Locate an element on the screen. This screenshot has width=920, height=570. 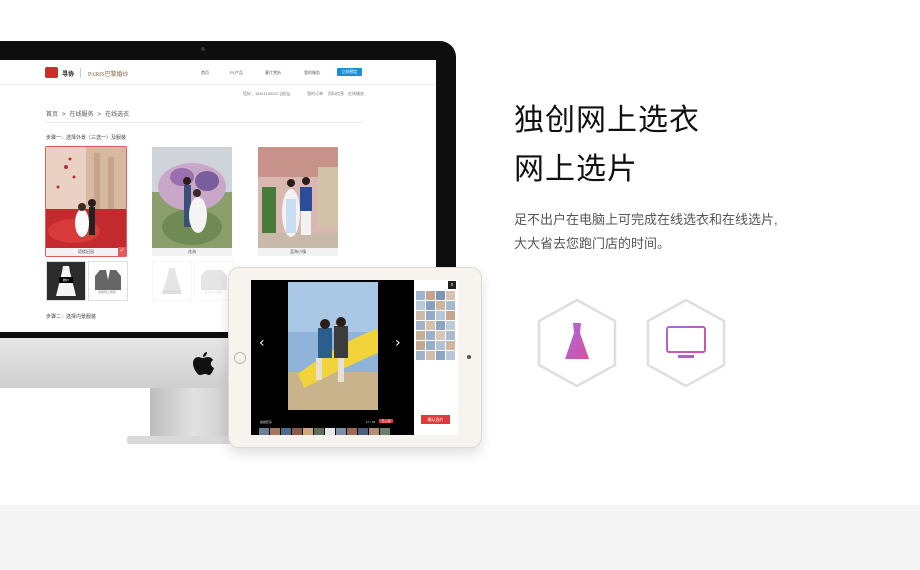
dress-badge: 婚纱 is located at coordinates (66, 280).